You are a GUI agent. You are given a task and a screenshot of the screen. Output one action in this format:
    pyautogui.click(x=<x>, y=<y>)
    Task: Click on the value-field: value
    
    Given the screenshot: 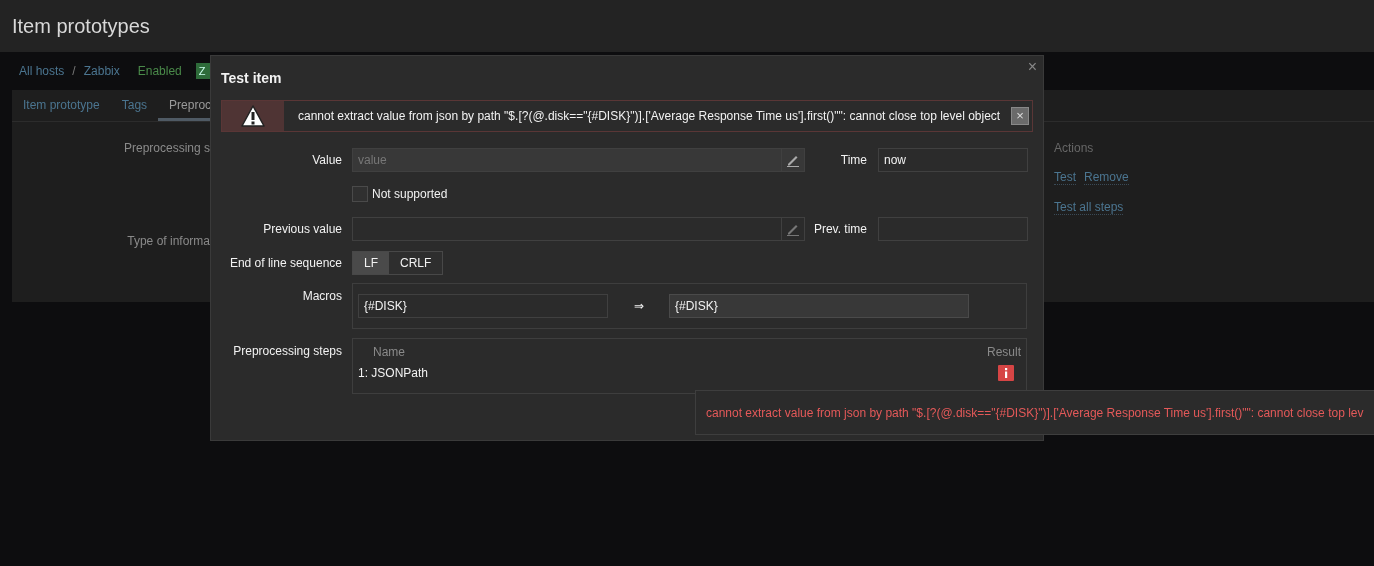 What is the action you would take?
    pyautogui.click(x=566, y=160)
    